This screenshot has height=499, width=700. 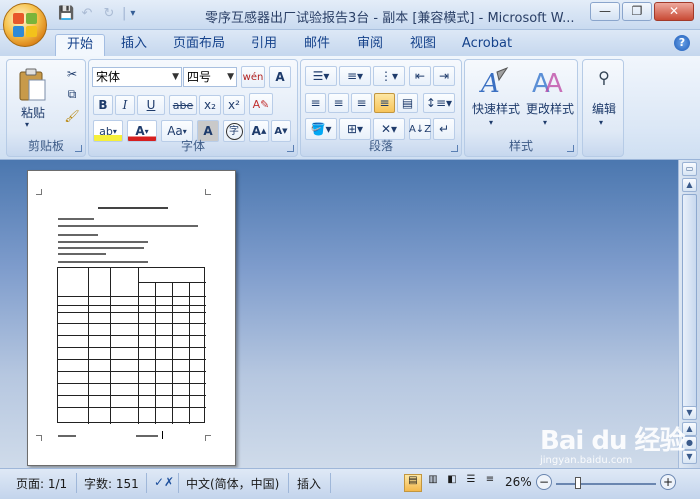 What do you see at coordinates (66, 13) in the screenshot?
I see `save-icon: 💾` at bounding box center [66, 13].